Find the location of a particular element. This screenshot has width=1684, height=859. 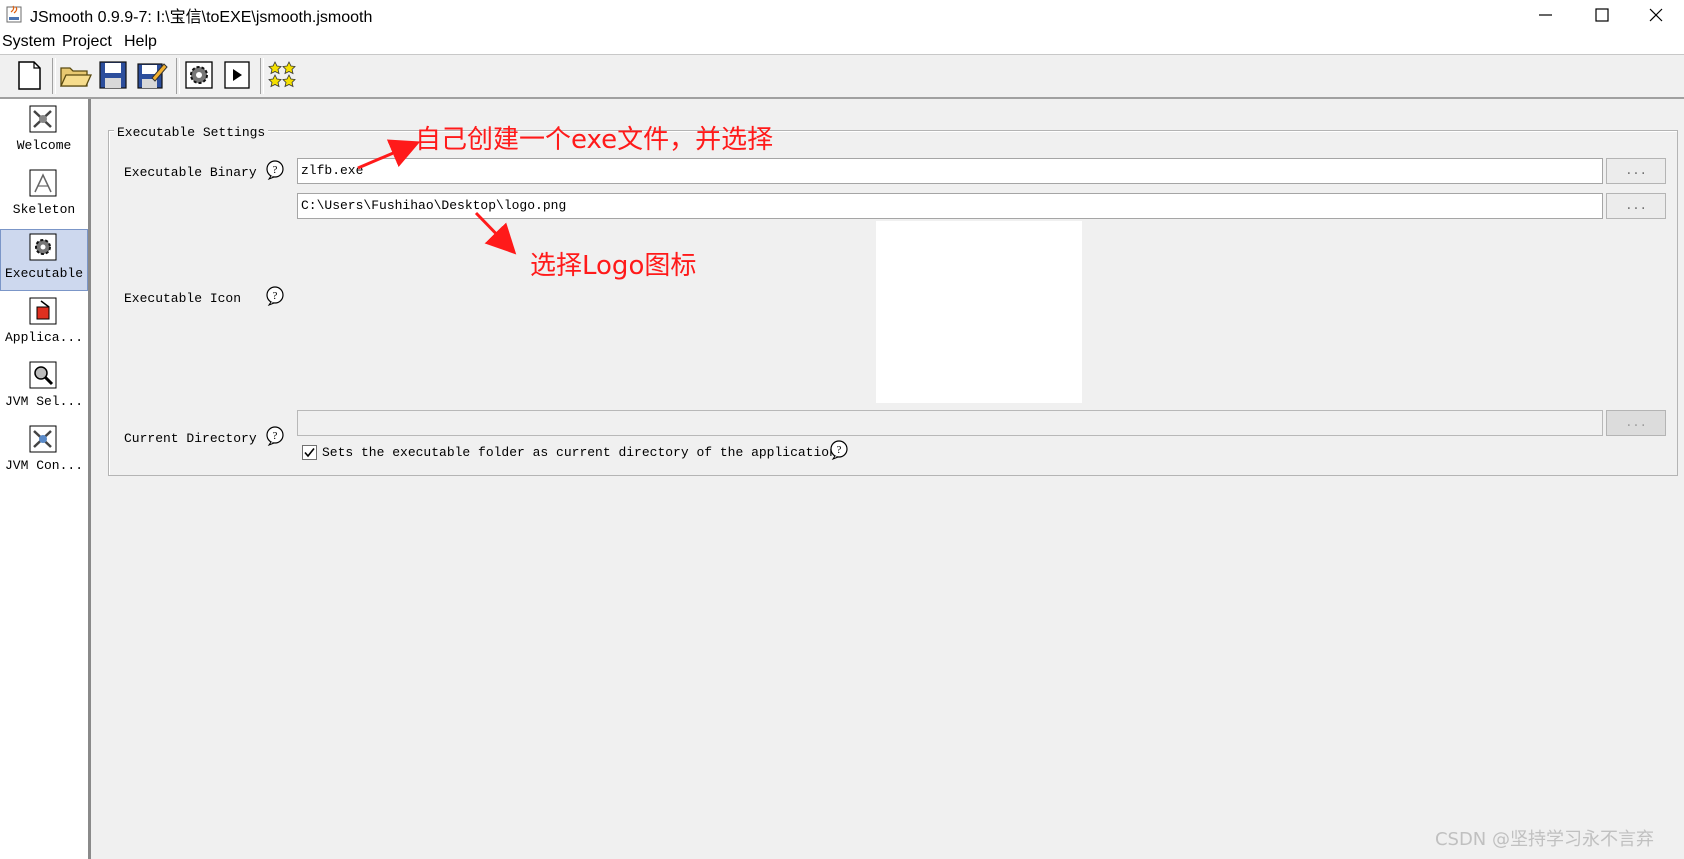

set-current-directory-checkbox is located at coordinates (309, 452).